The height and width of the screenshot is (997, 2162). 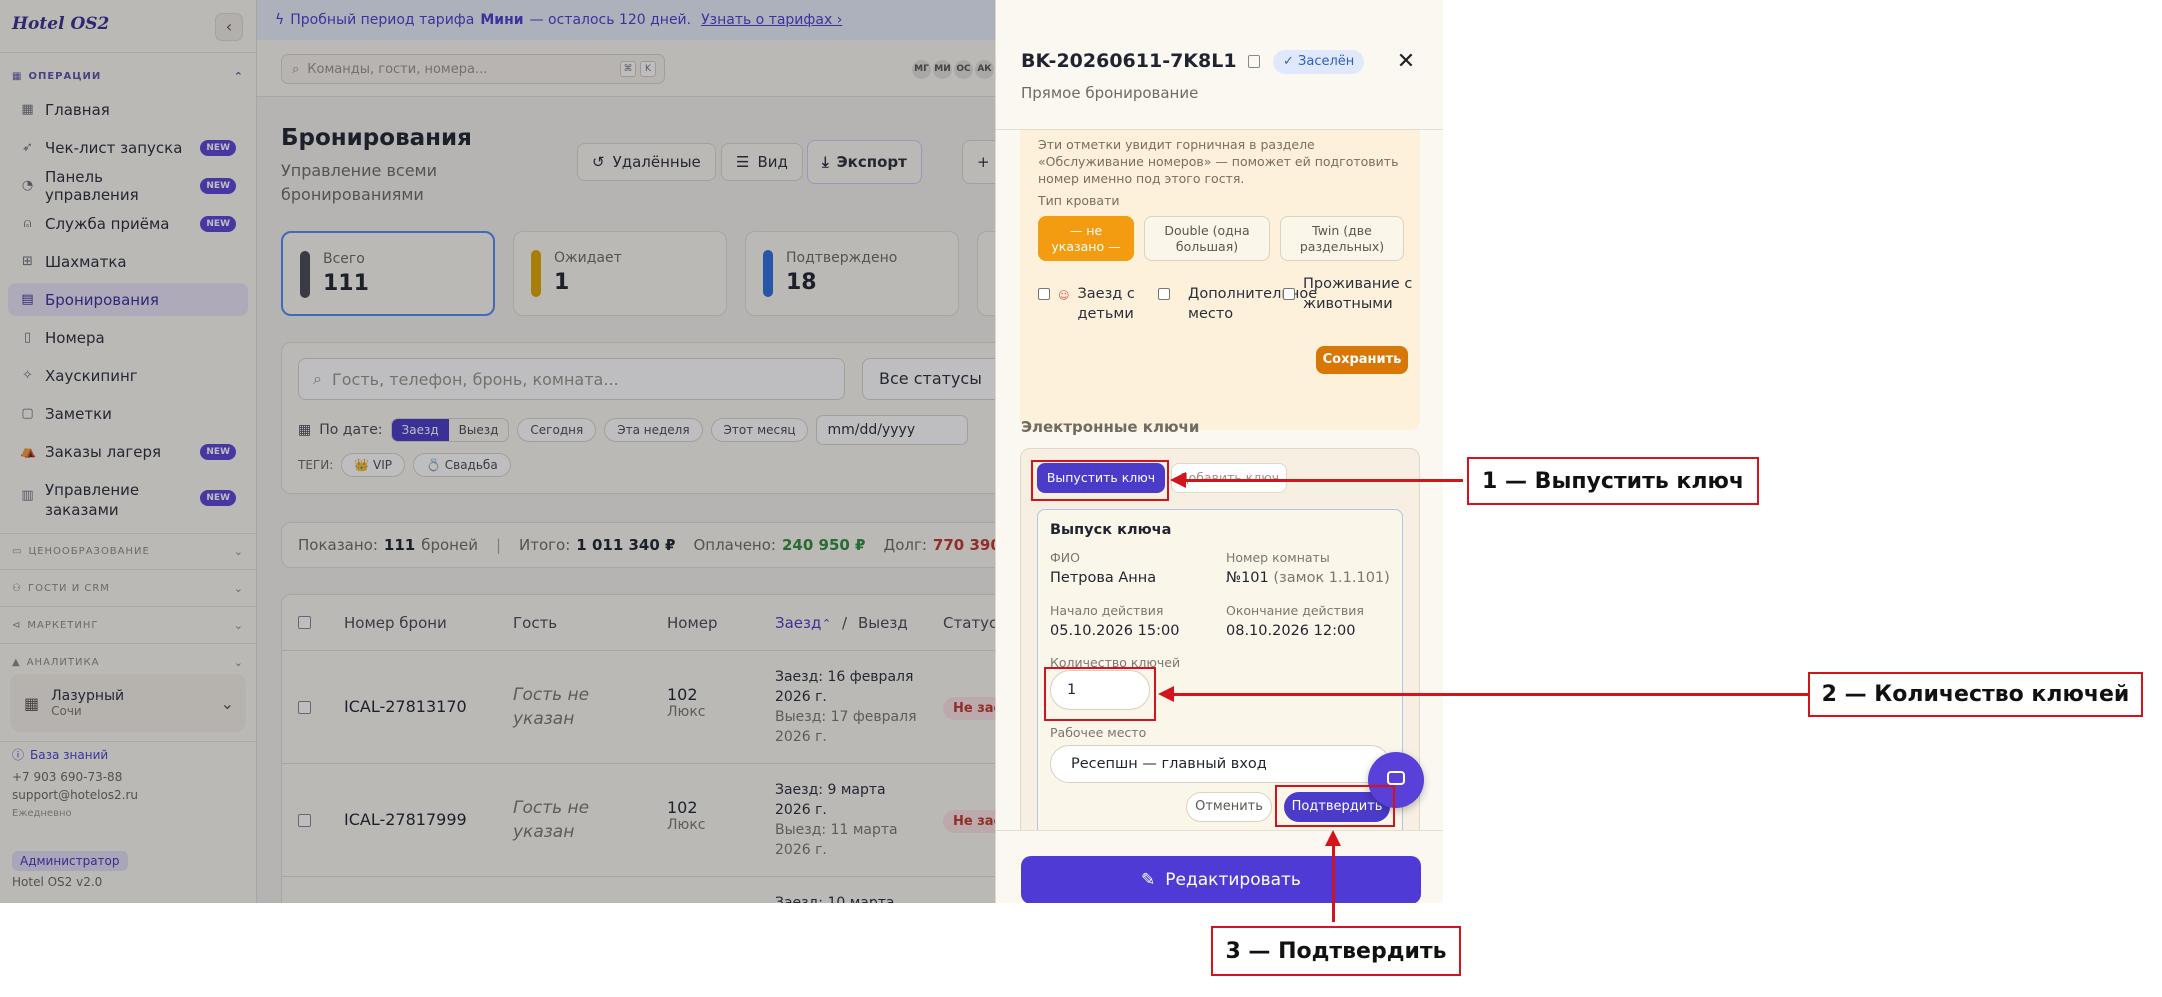 I want to click on room-label: Номер комнаты, so click(x=1278, y=557).